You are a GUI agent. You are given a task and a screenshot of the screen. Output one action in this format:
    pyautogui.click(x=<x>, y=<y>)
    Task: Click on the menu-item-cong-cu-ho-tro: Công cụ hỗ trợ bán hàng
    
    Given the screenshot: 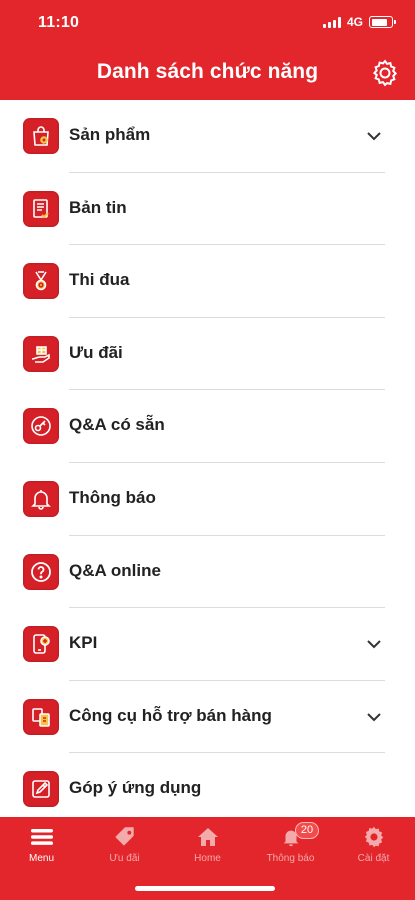 What is the action you would take?
    pyautogui.click(x=207, y=717)
    